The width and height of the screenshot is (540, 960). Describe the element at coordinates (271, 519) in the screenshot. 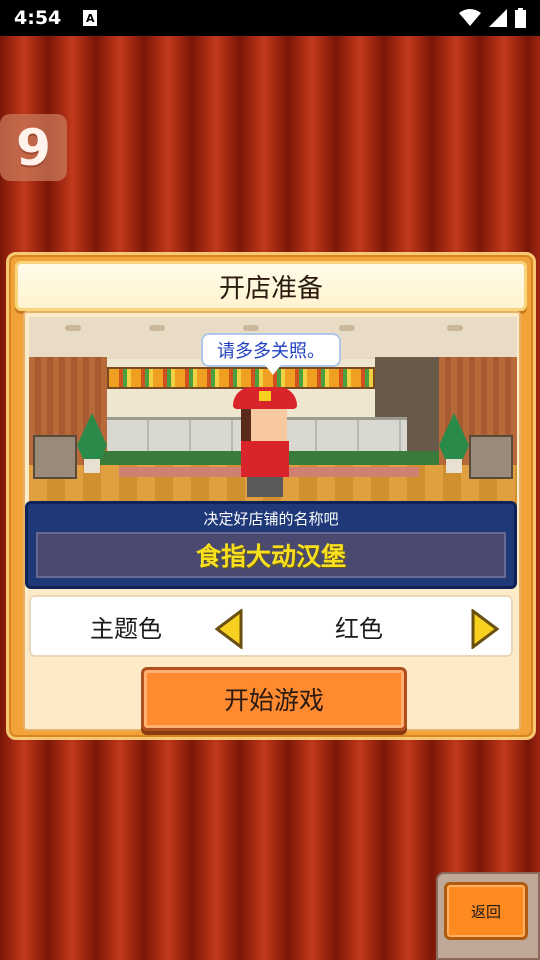

I see `name-prompt: 决定好店铺的名称吧` at that location.